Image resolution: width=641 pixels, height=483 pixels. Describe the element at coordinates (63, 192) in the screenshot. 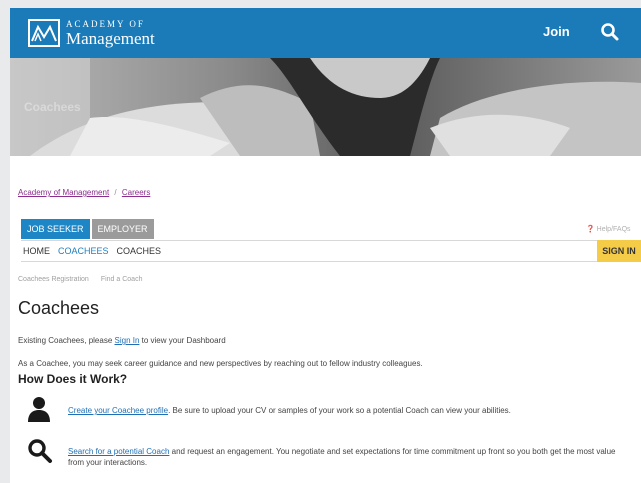

I see `breadcrumb-link-academy: Academy of Management` at that location.